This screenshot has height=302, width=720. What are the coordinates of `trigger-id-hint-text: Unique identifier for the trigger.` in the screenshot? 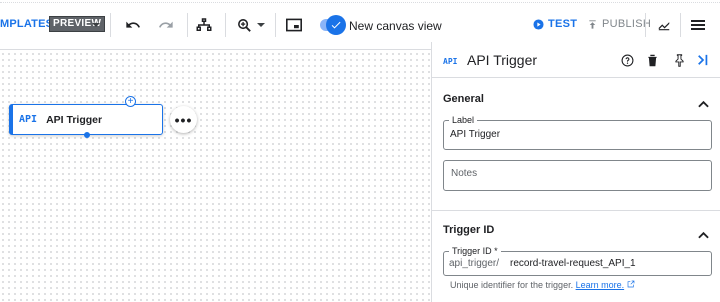 It's located at (512, 285).